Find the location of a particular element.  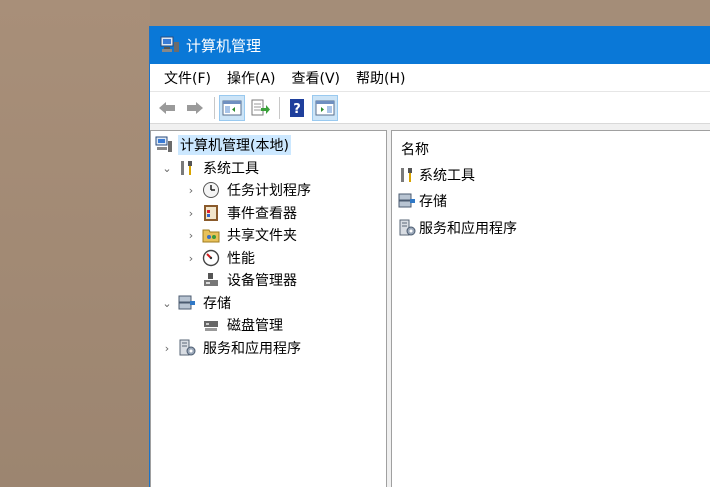

forward-button is located at coordinates (195, 108).